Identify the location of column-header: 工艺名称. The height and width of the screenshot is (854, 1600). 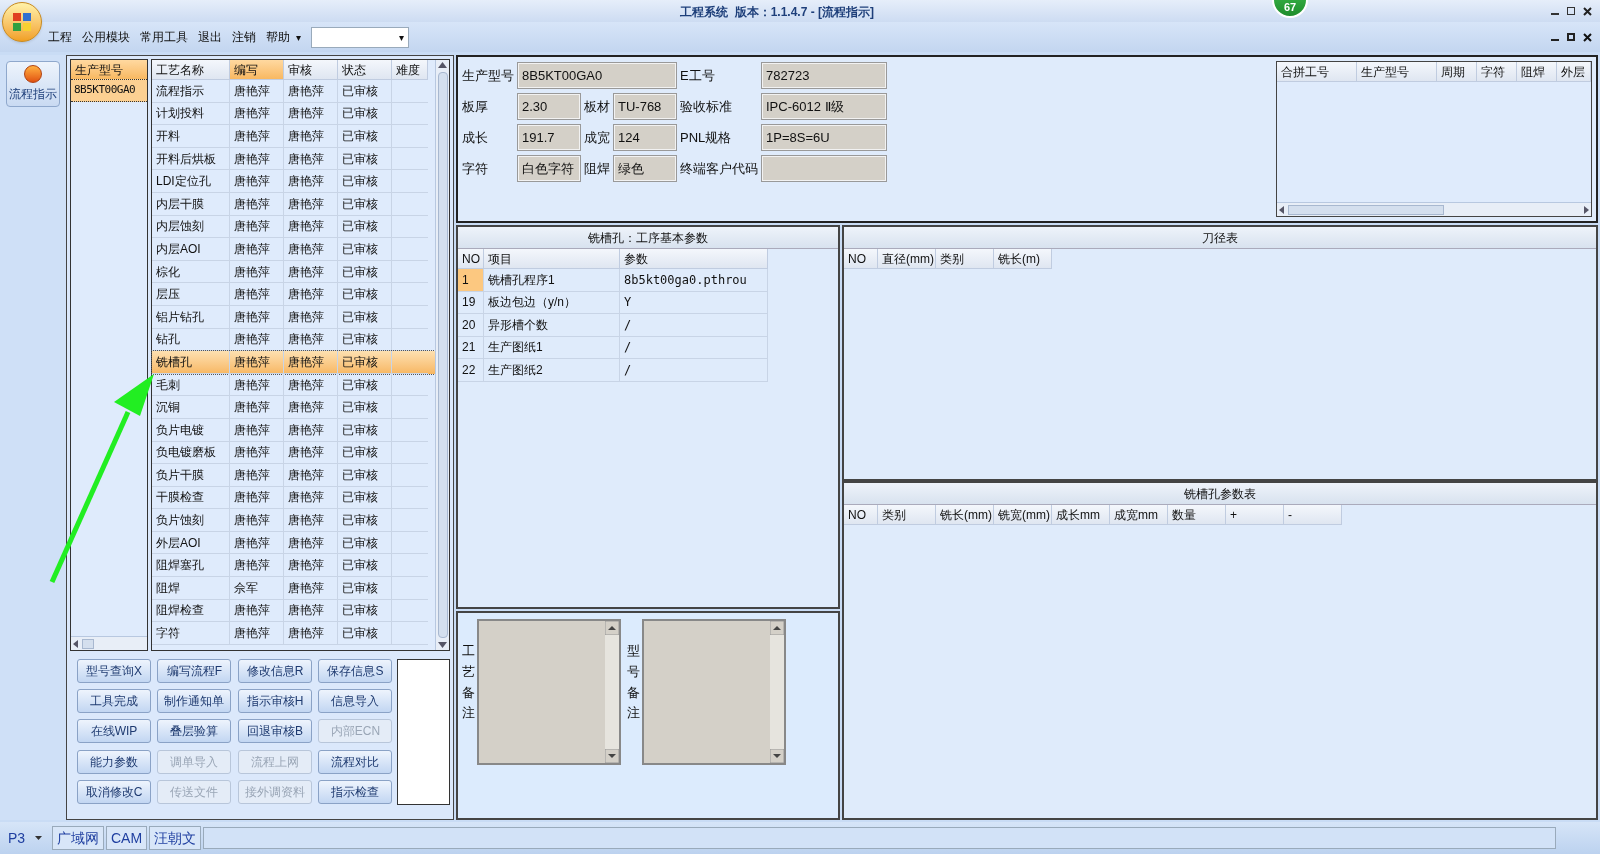
(191, 70).